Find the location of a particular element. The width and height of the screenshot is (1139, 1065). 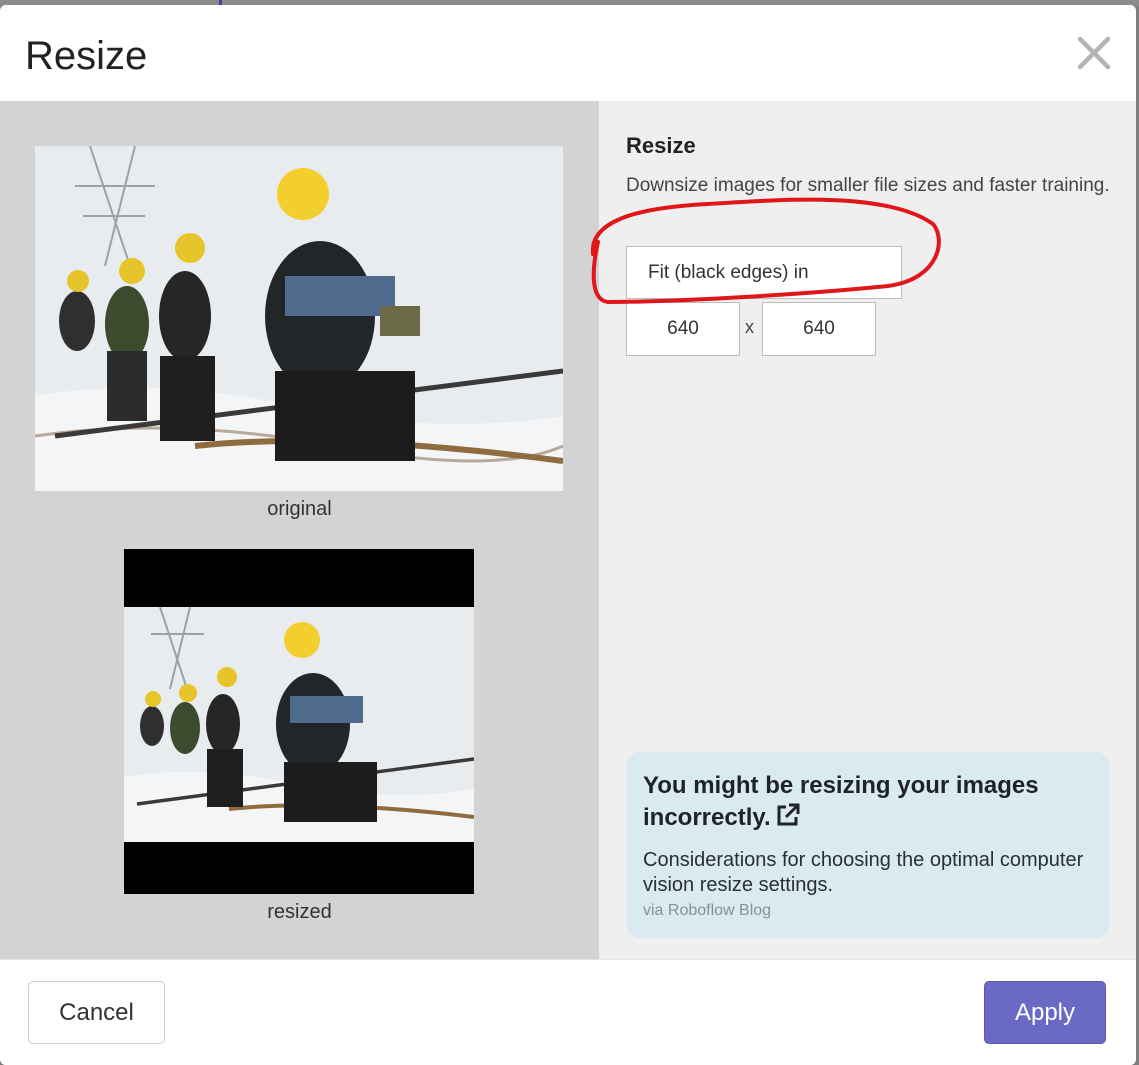

close-icon is located at coordinates (1094, 53).